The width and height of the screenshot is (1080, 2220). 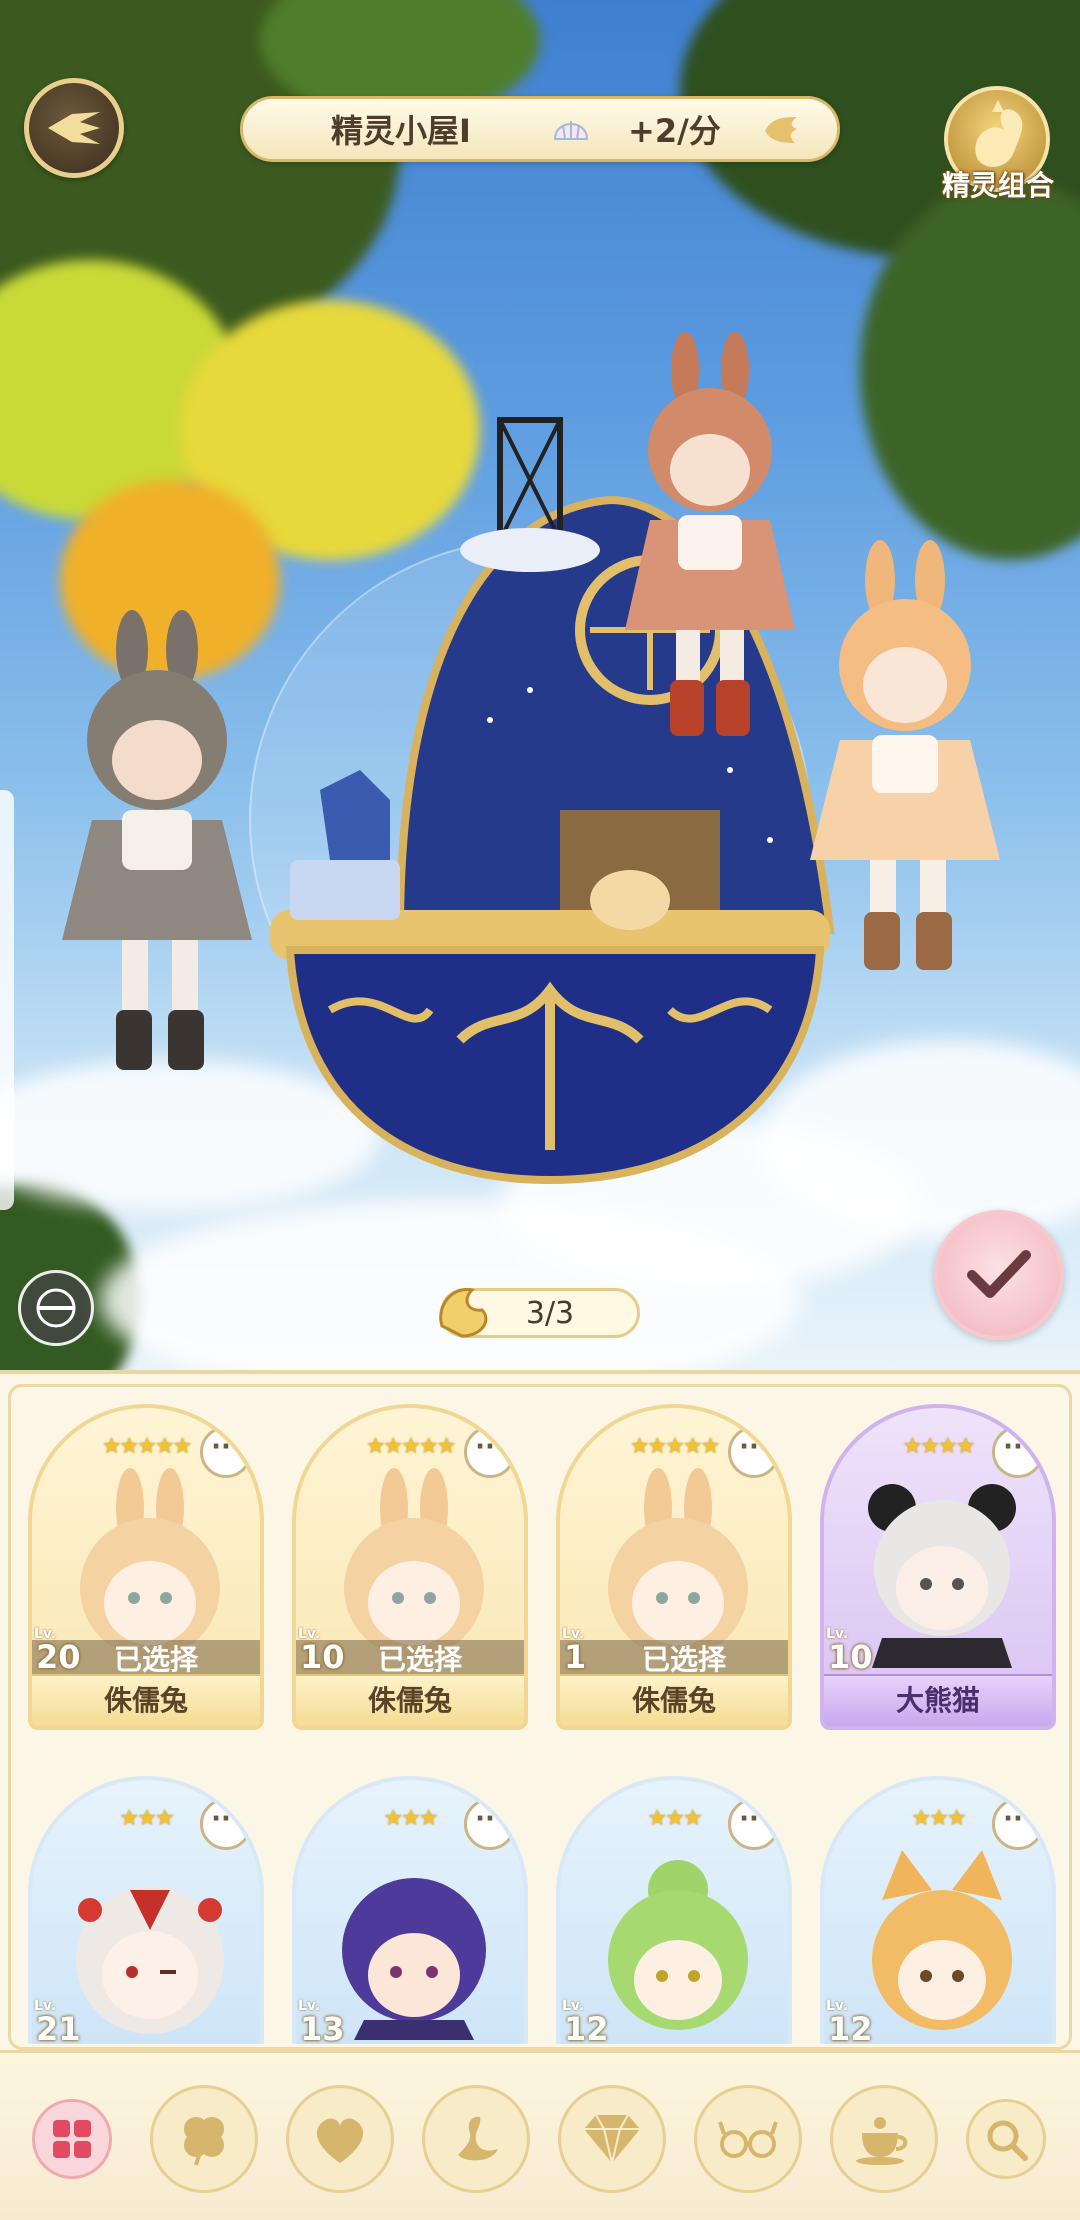 I want to click on level-number: 21, so click(x=58, y=2027).